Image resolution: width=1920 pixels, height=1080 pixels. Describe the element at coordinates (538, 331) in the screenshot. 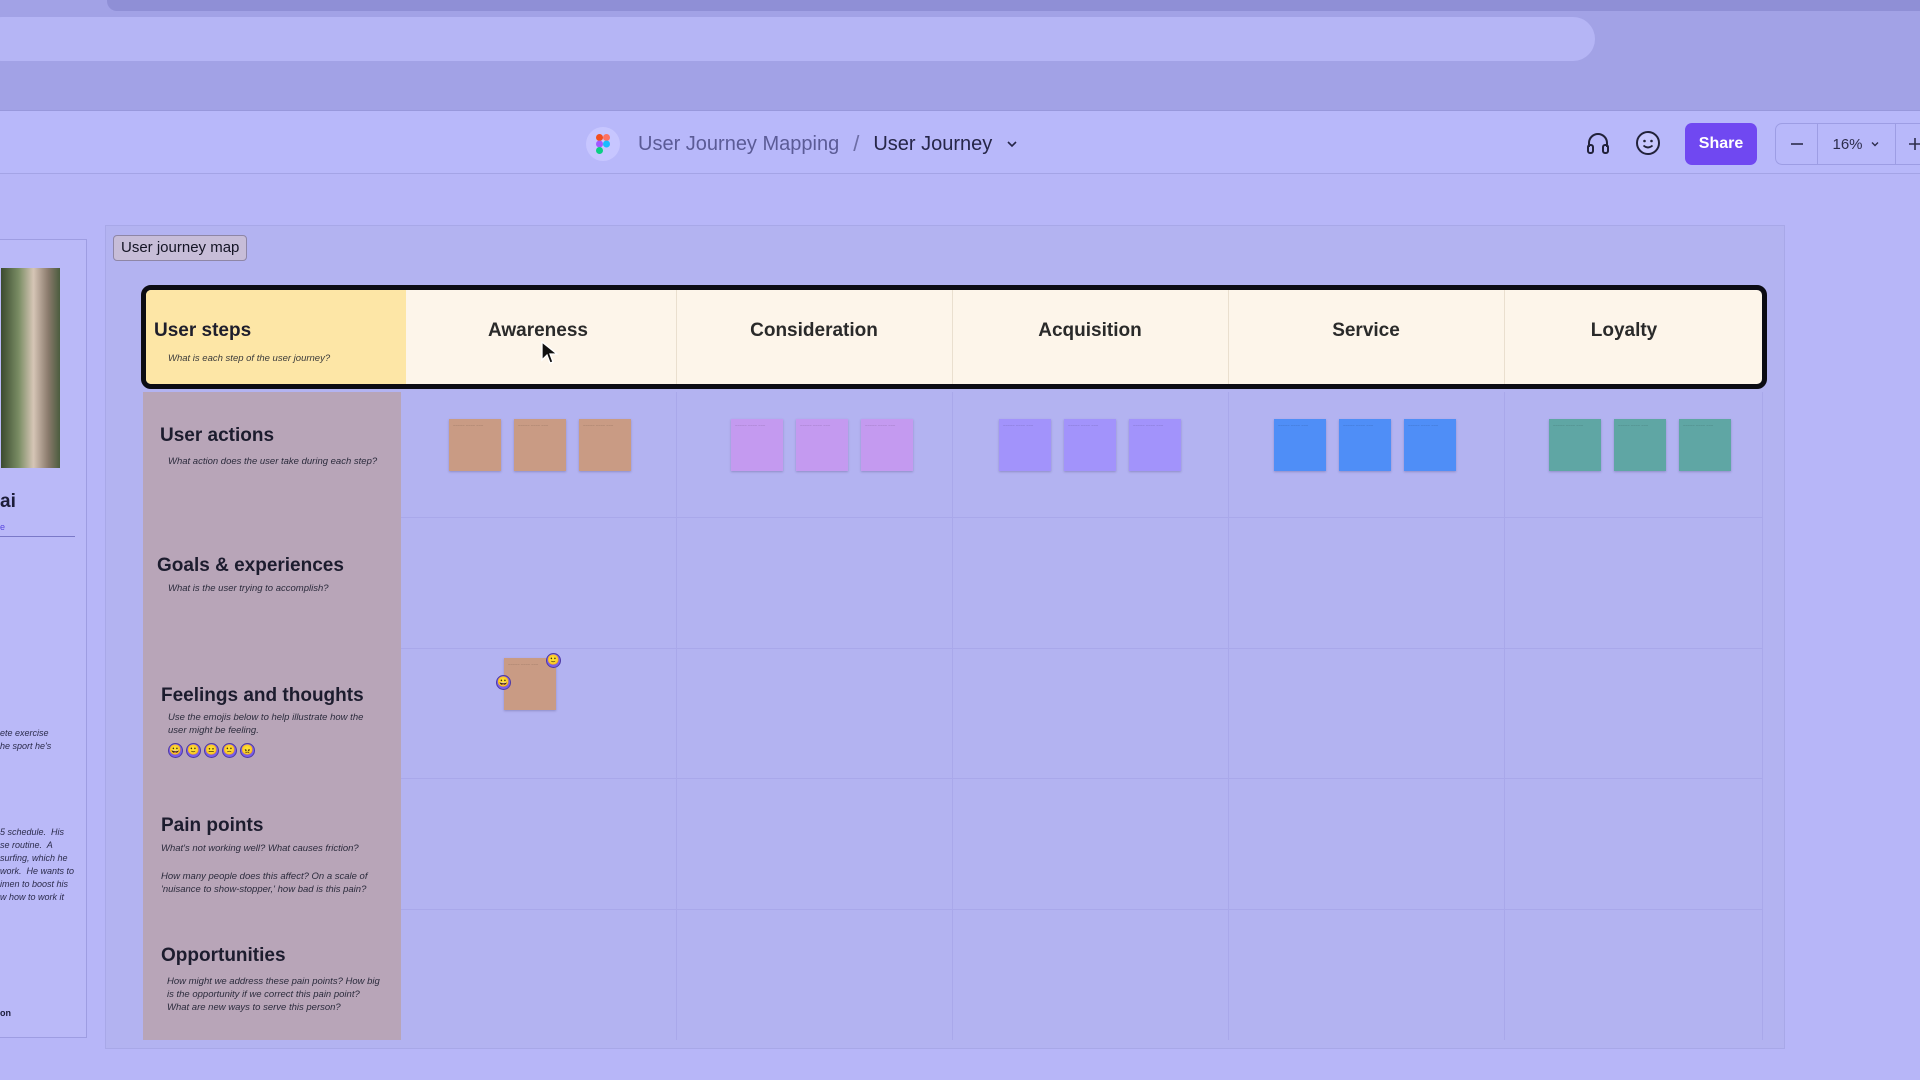

I see `step-awareness: Awareness` at that location.